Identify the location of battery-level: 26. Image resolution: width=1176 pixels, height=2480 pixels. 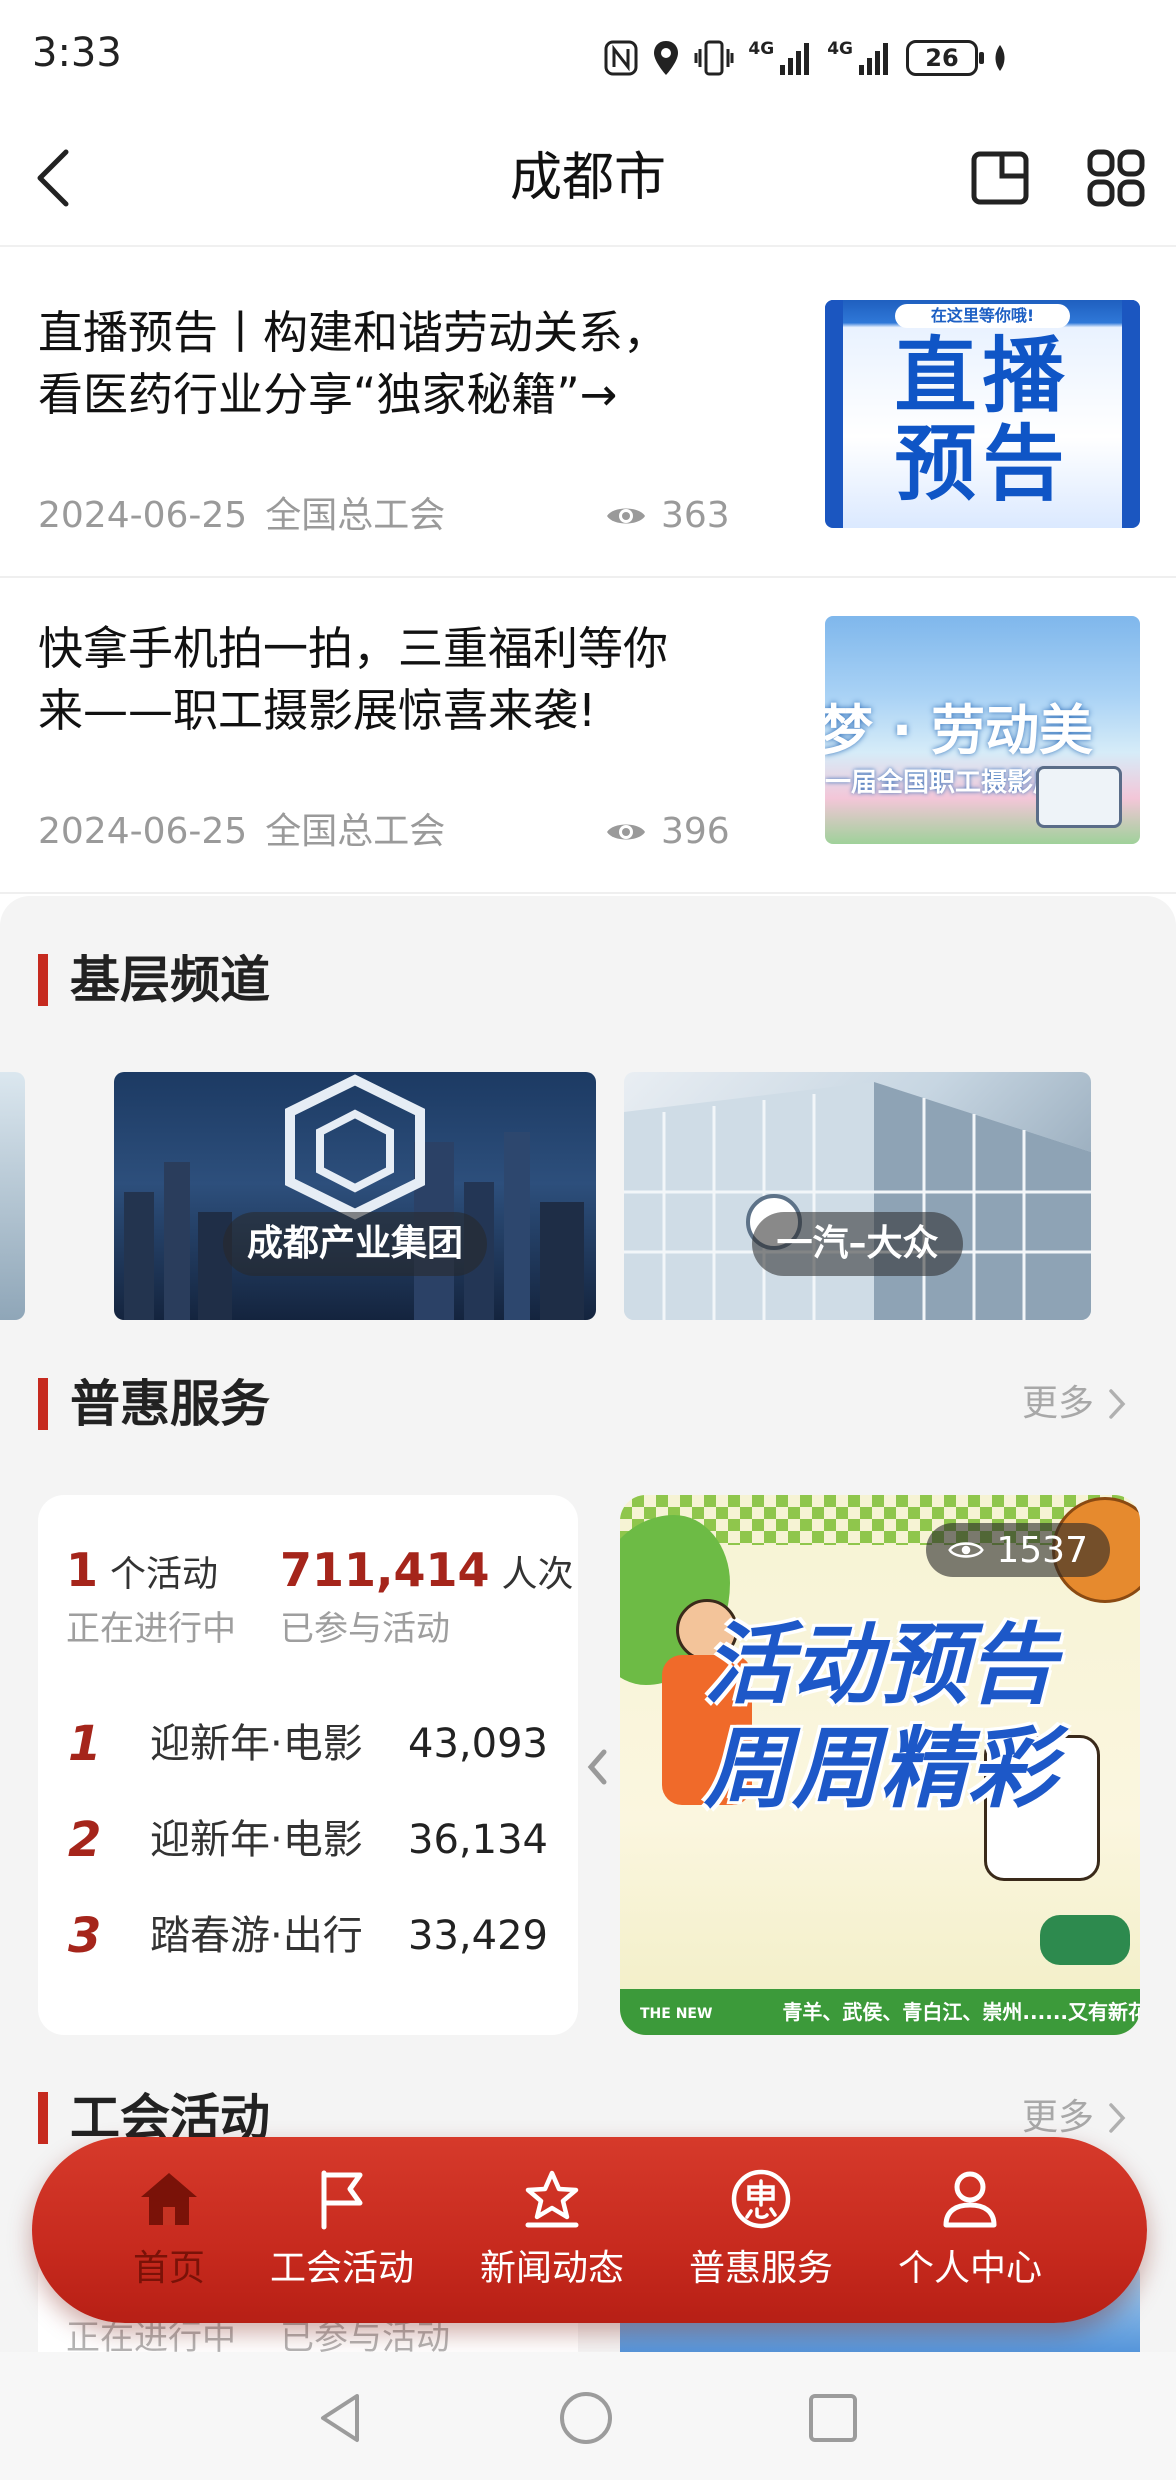
(942, 58).